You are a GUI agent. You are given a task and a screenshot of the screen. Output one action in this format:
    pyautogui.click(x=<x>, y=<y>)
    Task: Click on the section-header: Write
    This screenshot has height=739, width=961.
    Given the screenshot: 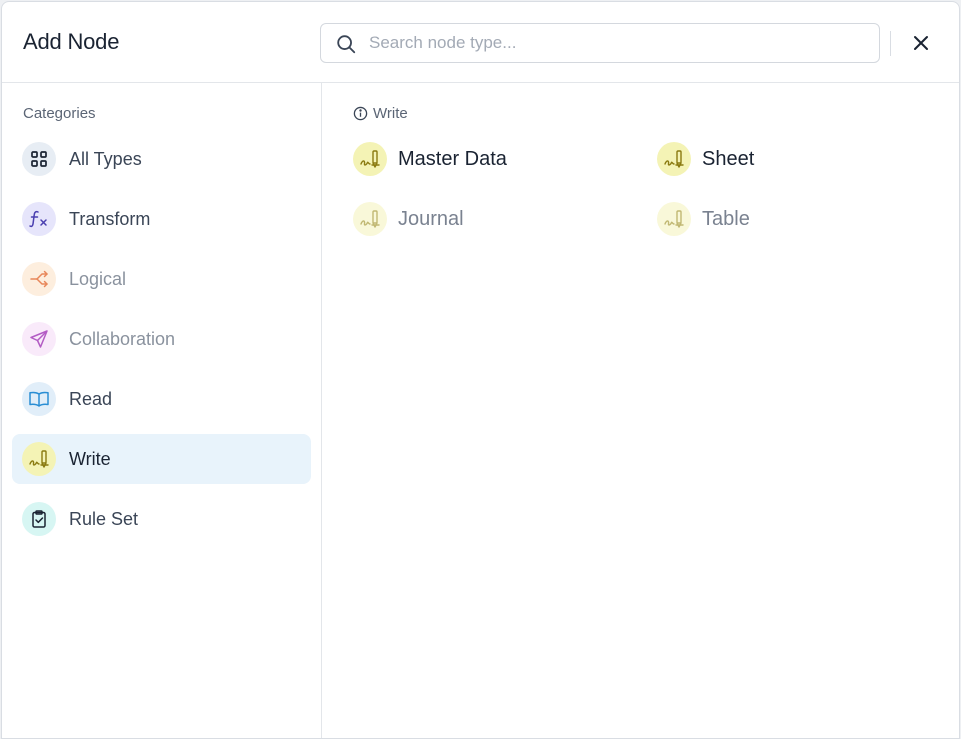 What is the action you would take?
    pyautogui.click(x=380, y=113)
    